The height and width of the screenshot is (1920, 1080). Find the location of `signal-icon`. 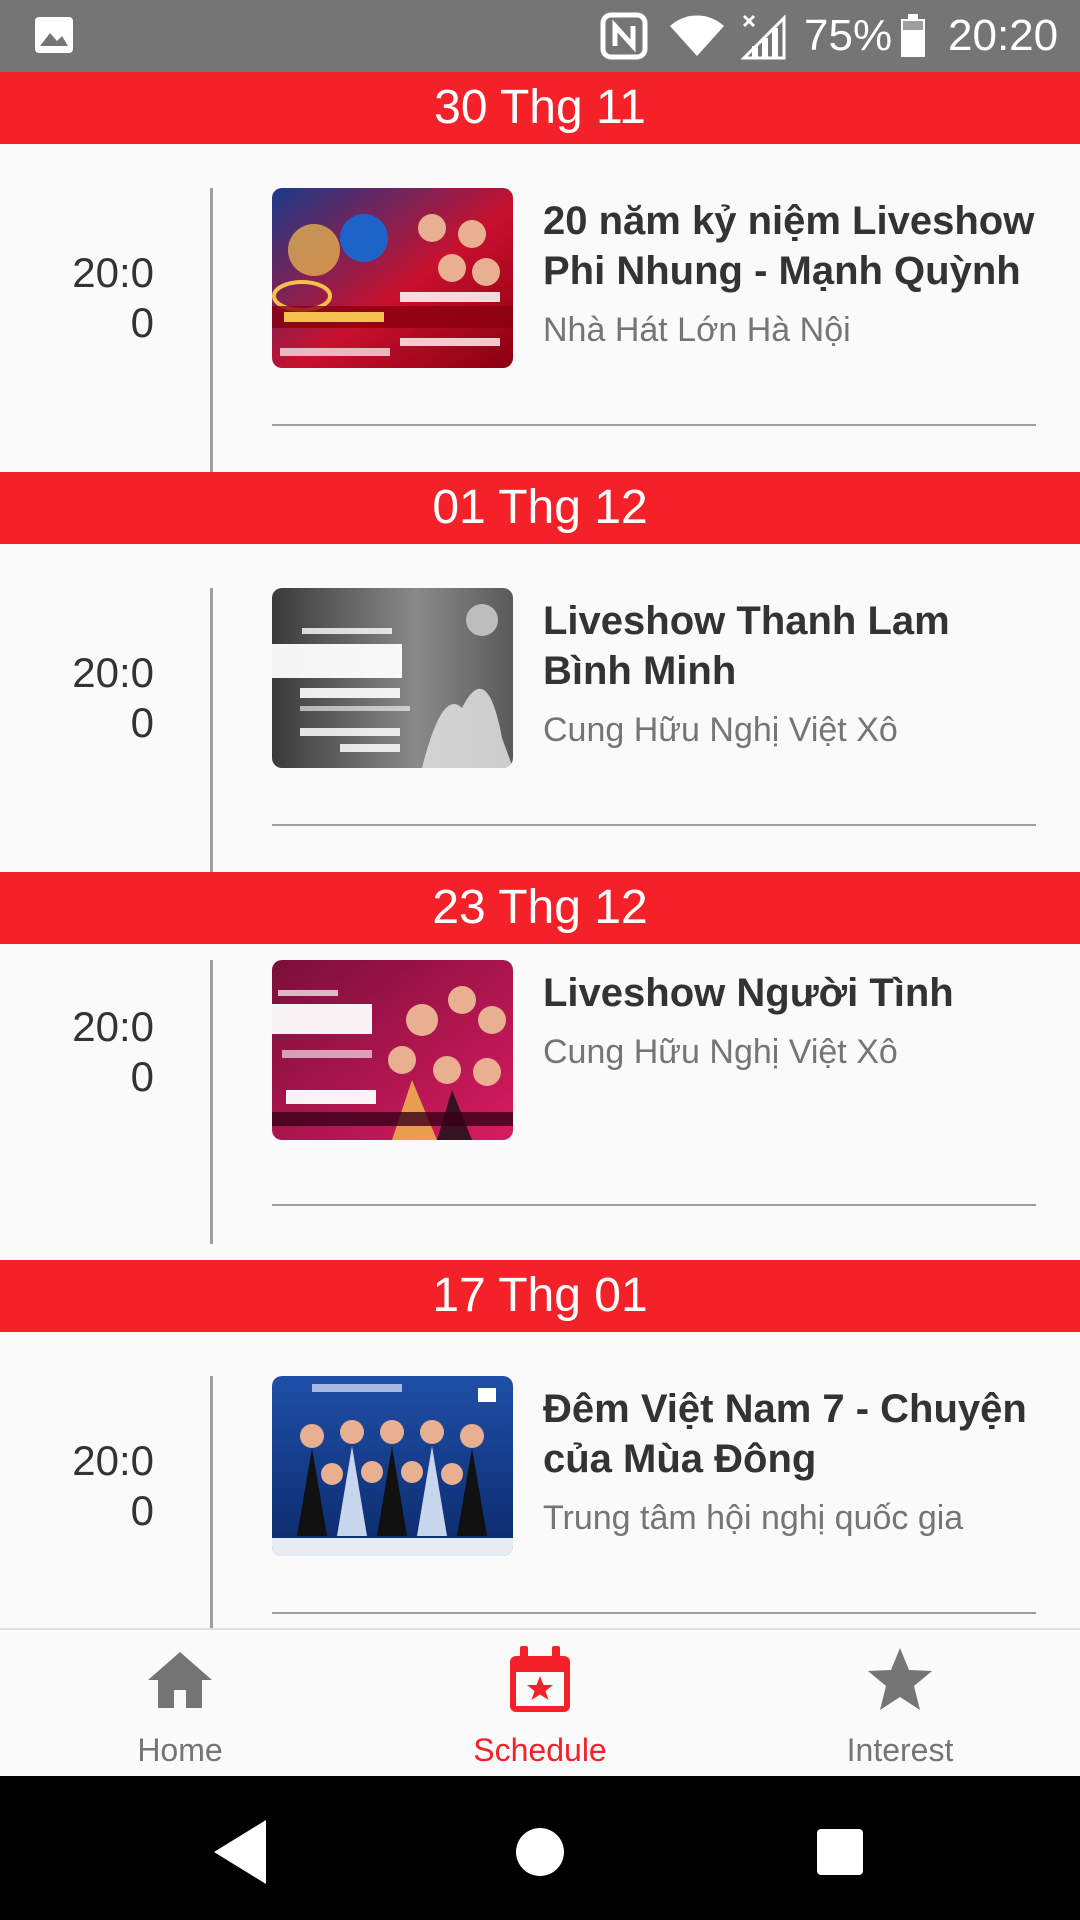

signal-icon is located at coordinates (763, 37).